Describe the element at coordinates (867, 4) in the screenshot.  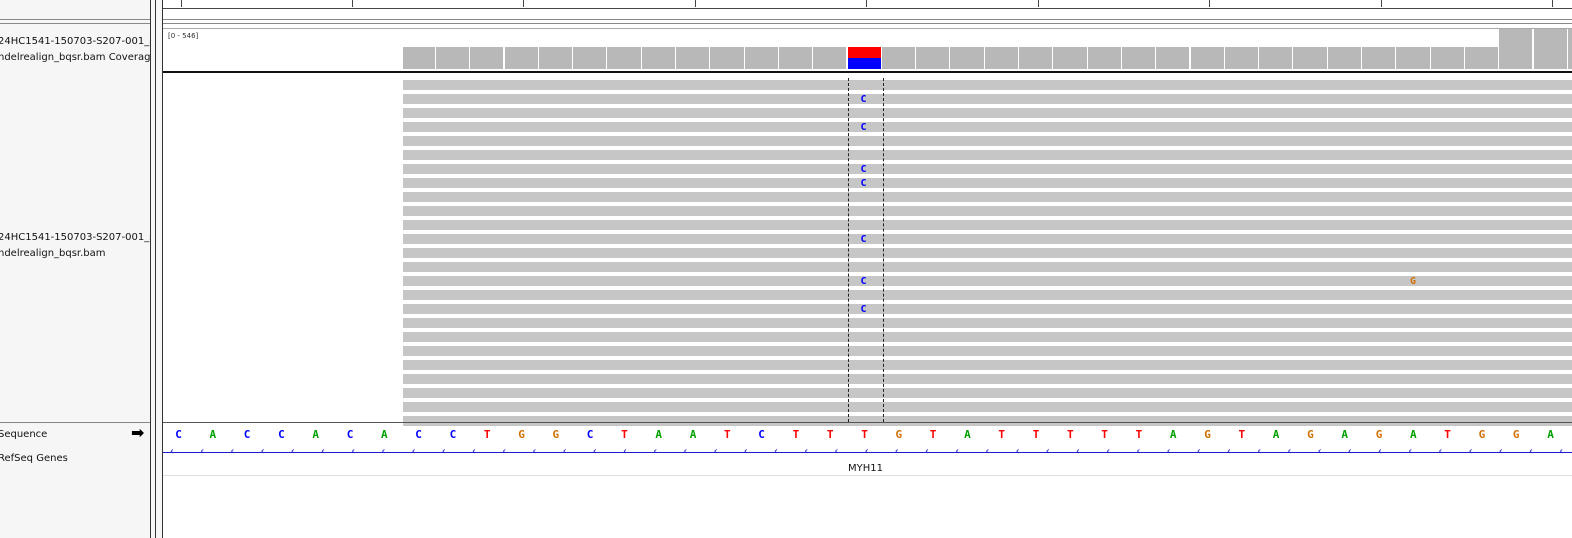
I see `ruler` at that location.